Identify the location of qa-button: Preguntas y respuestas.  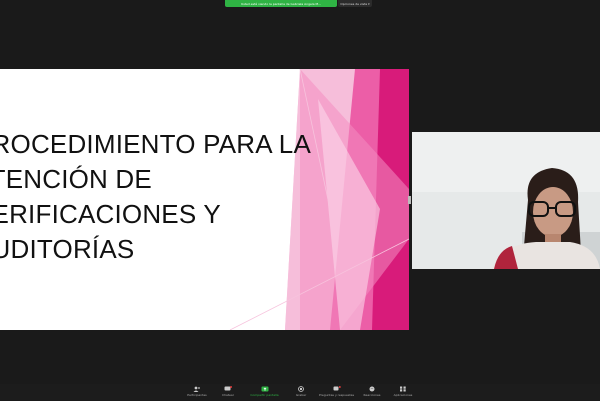
(337, 392).